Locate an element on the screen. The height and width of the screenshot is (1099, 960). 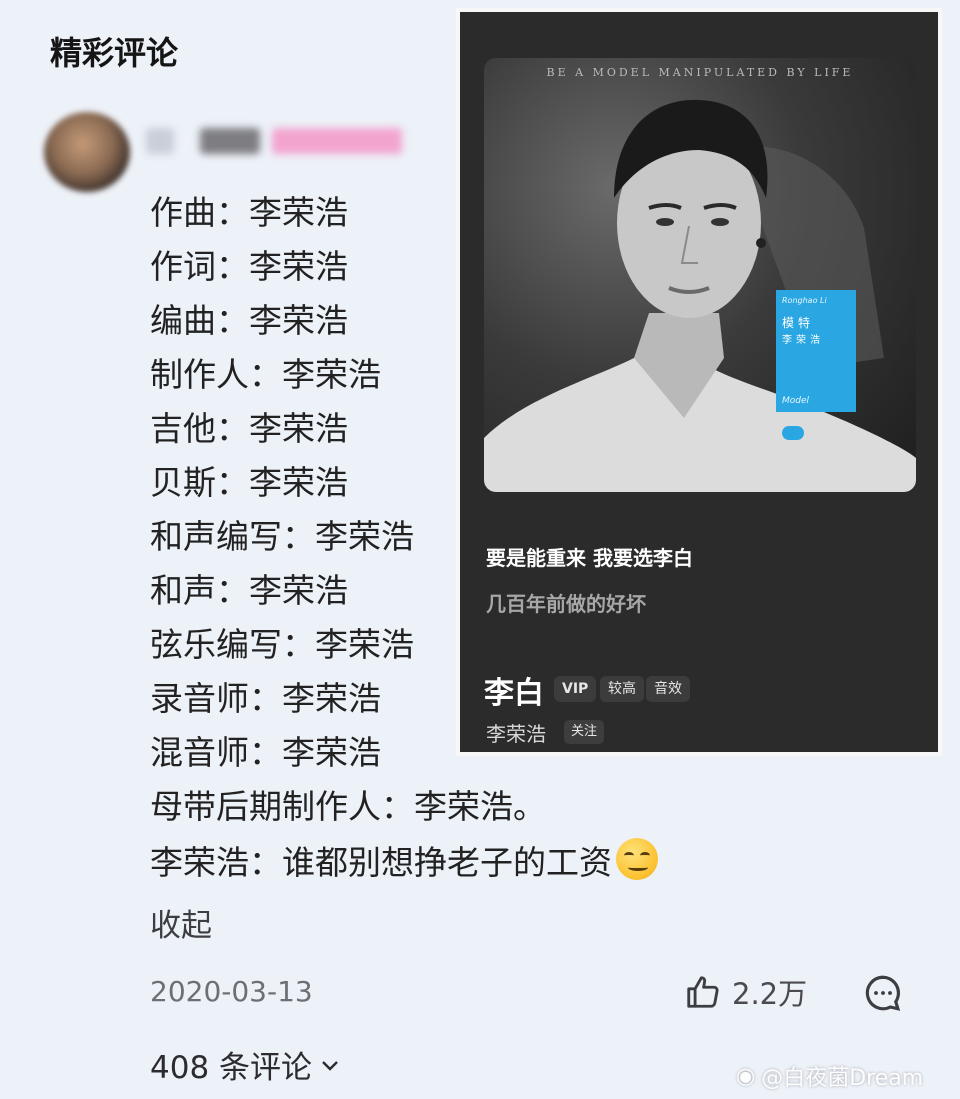
comment-last-line: 李荣浩：谁都别想挣老子的工资 is located at coordinates (404, 865).